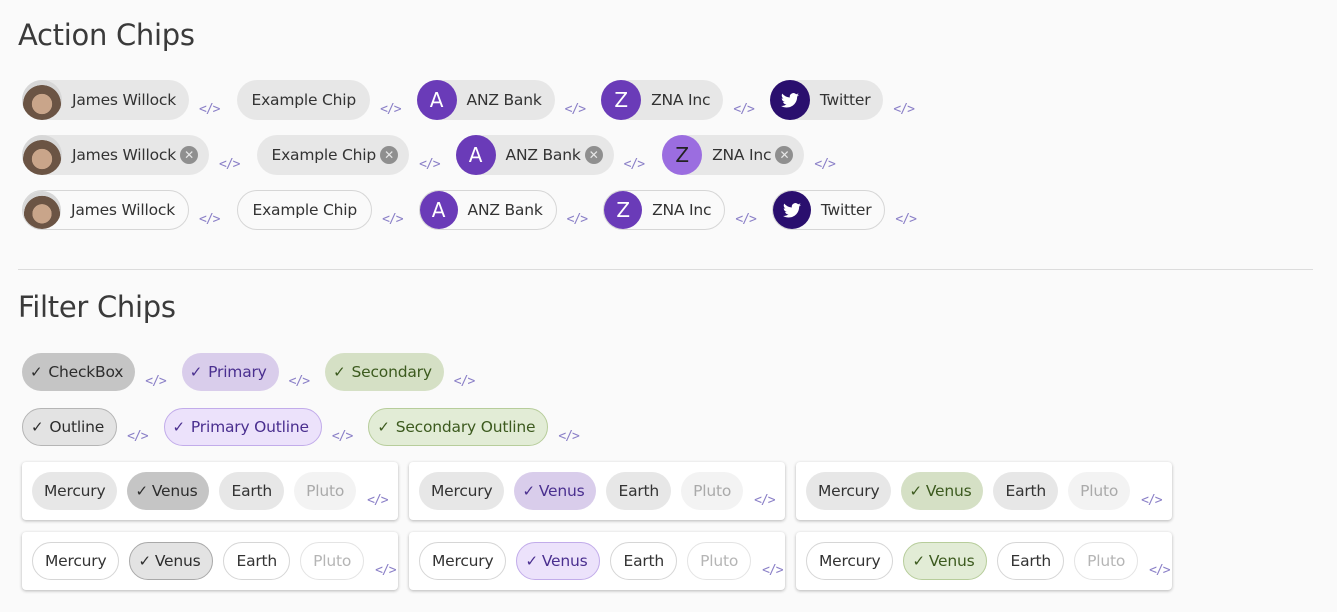  I want to click on chip-primary-outline: ✓ Primary Outline, so click(242, 427).